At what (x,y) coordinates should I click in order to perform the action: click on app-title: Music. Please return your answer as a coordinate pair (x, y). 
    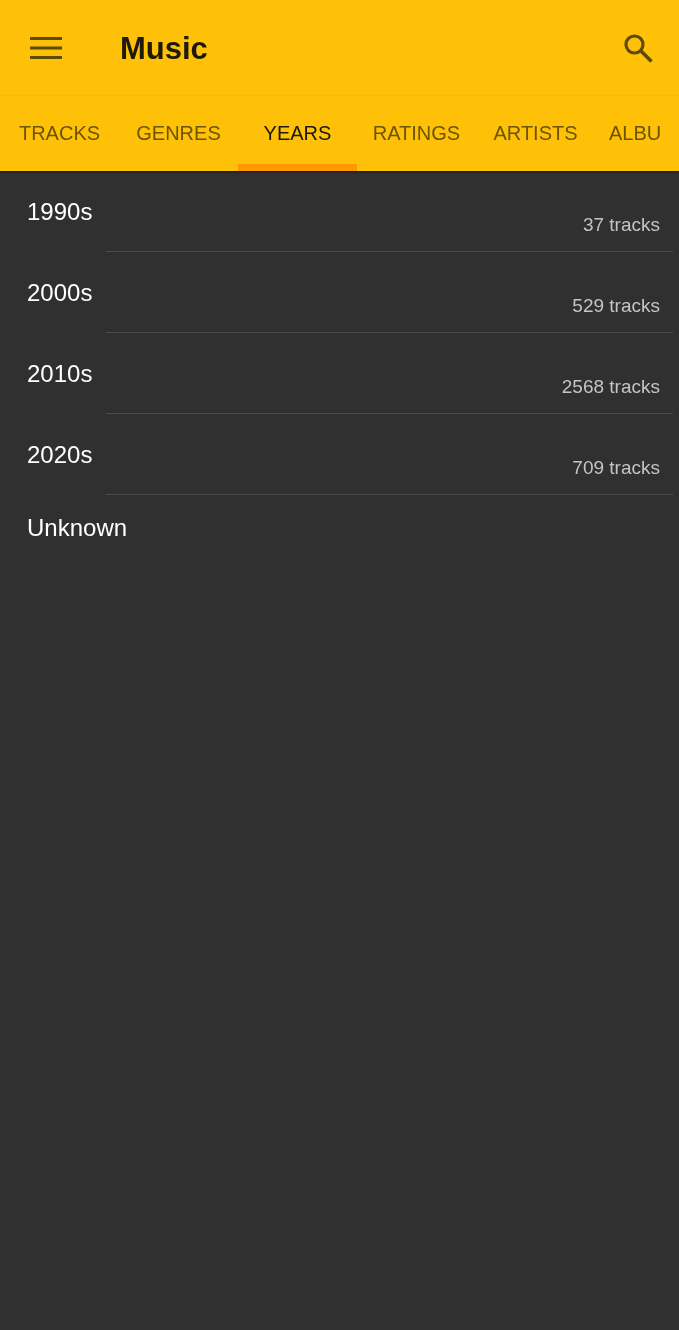
    Looking at the image, I should click on (164, 48).